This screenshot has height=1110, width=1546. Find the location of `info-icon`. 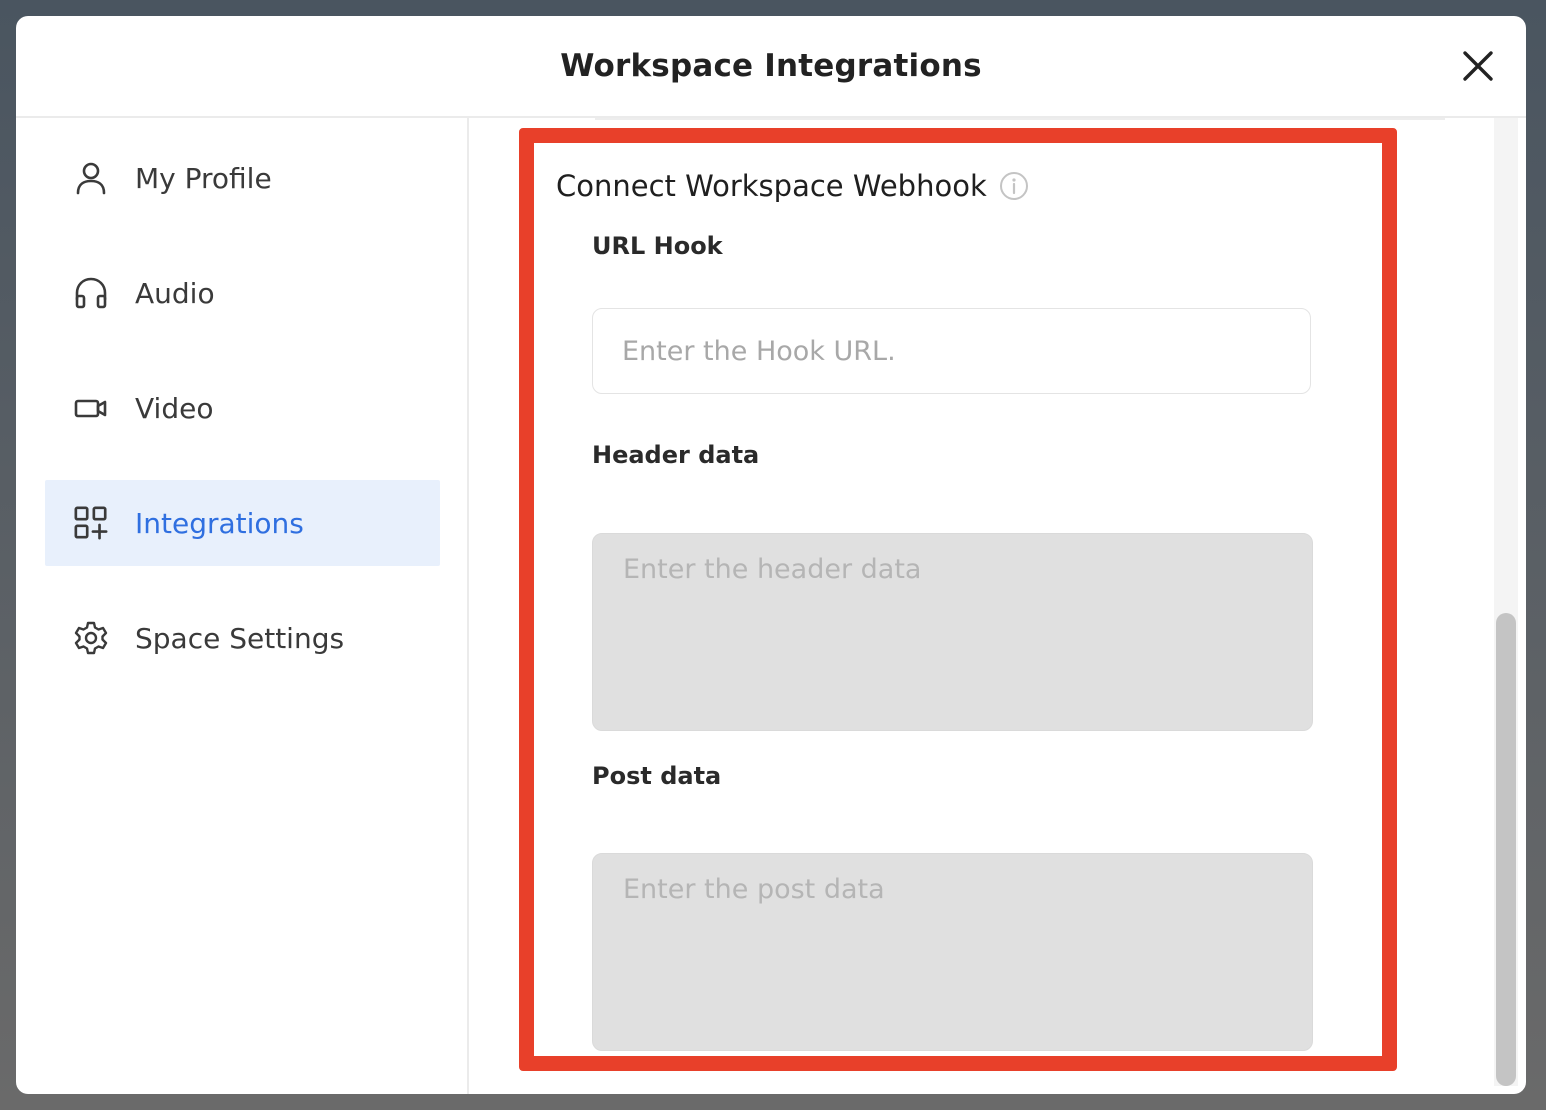

info-icon is located at coordinates (1014, 186).